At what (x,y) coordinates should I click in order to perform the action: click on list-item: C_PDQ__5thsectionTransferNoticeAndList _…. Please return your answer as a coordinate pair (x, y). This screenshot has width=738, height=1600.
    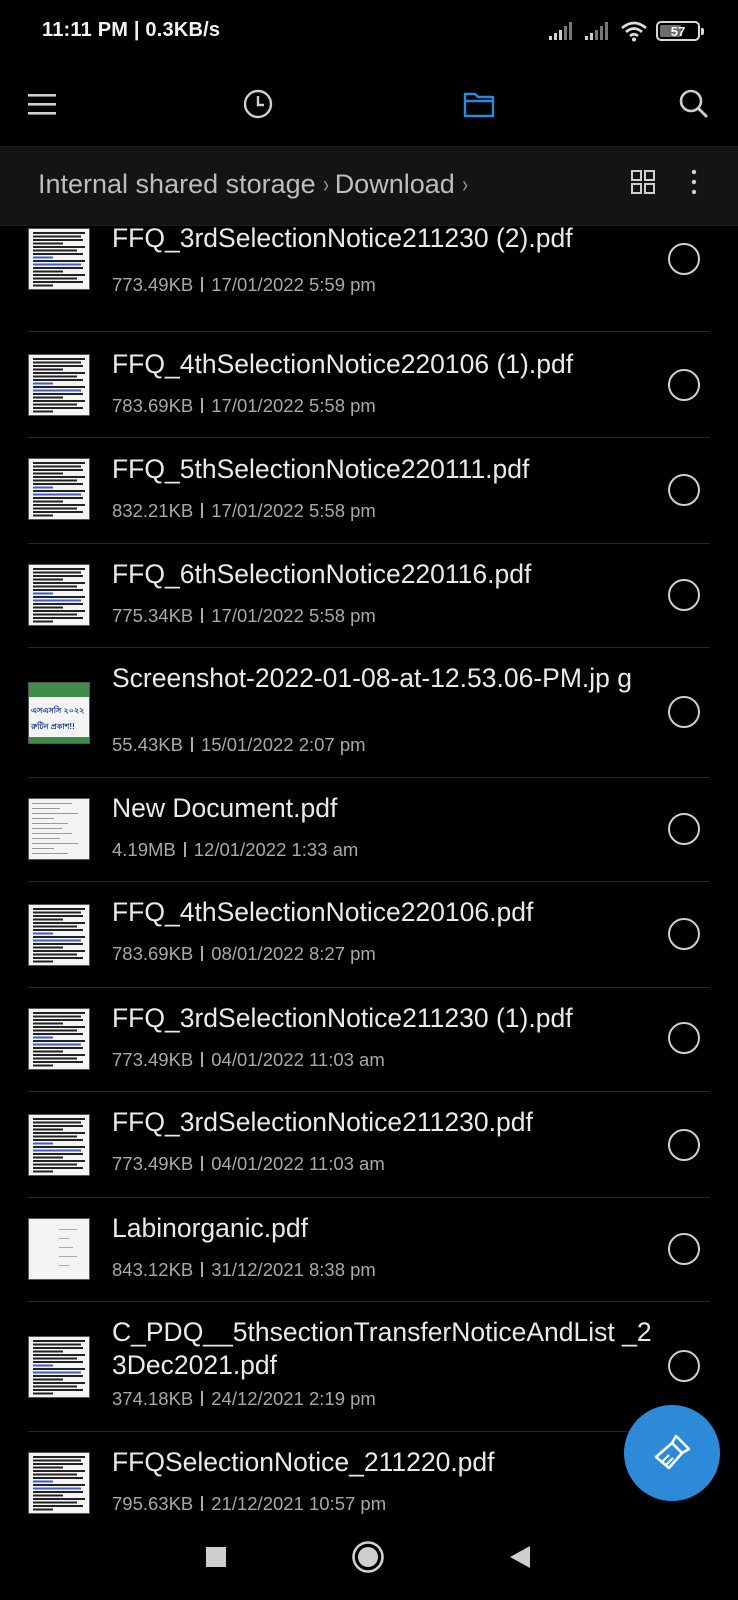
    Looking at the image, I should click on (369, 1367).